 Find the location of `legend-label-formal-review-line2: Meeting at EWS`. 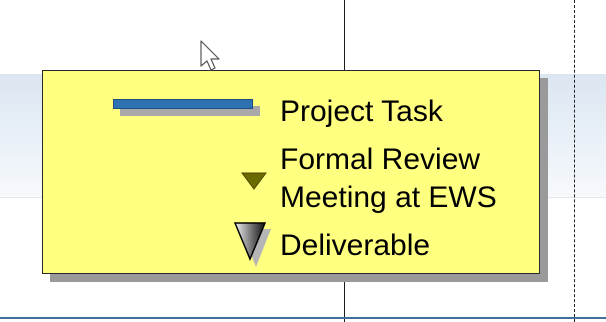

legend-label-formal-review-line2: Meeting at EWS is located at coordinates (388, 197).